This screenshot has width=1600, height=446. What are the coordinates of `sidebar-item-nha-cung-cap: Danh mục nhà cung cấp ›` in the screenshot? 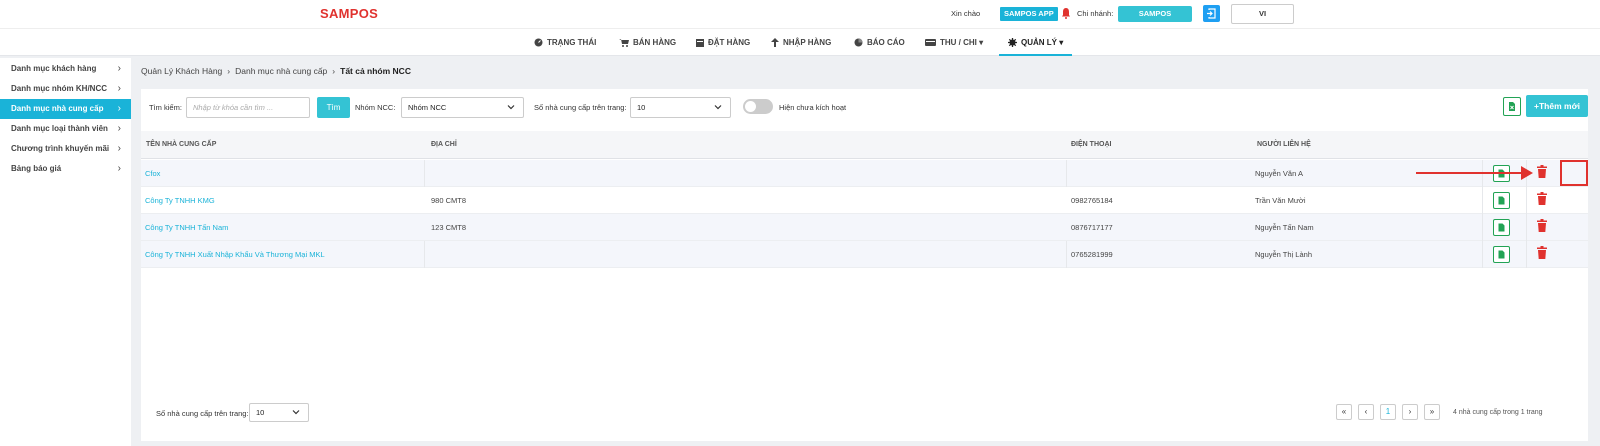 It's located at (65, 109).